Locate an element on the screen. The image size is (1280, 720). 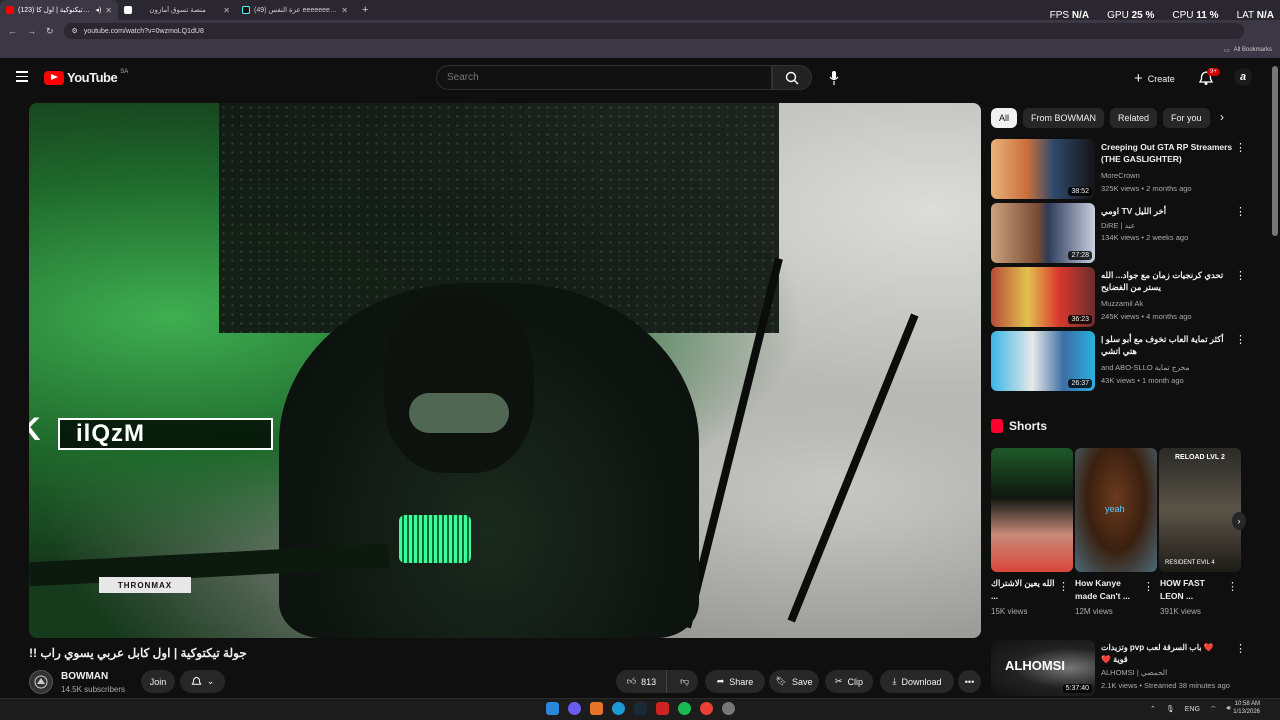
microphone-tray-icon: 🎙︎ is located at coordinates (1170, 709).